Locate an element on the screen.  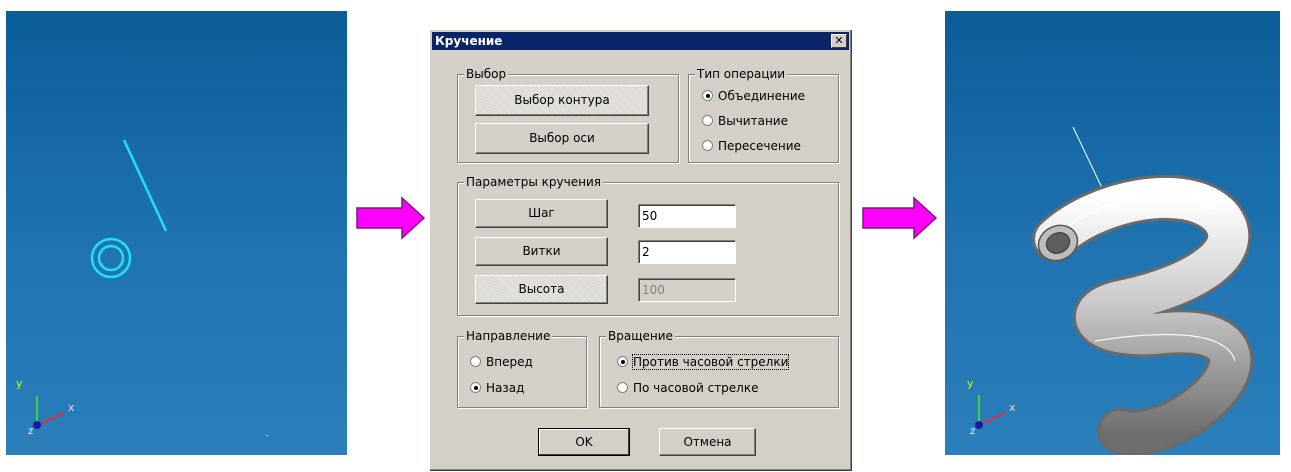
radio-backward: Назад is located at coordinates (497, 388).